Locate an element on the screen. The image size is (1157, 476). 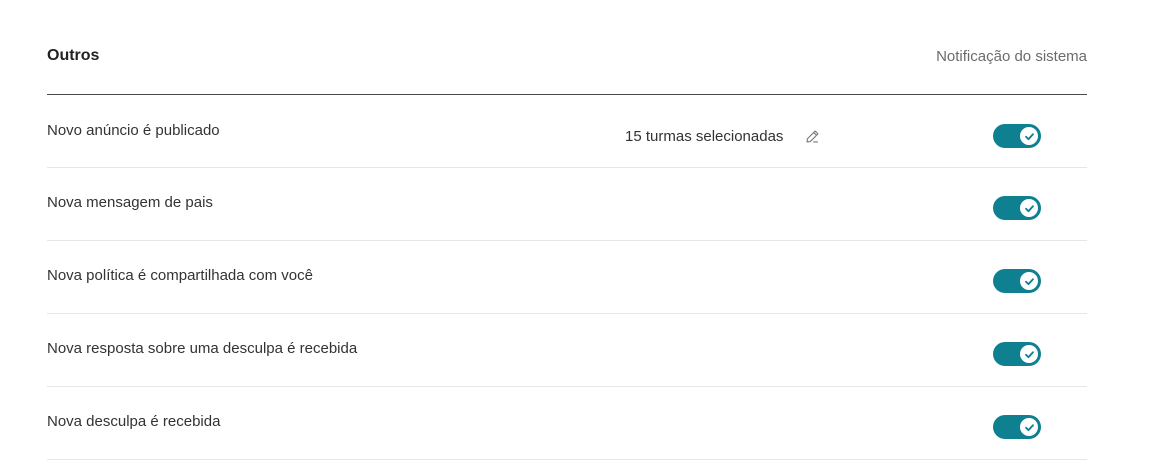
section-title: Outros is located at coordinates (73, 55).